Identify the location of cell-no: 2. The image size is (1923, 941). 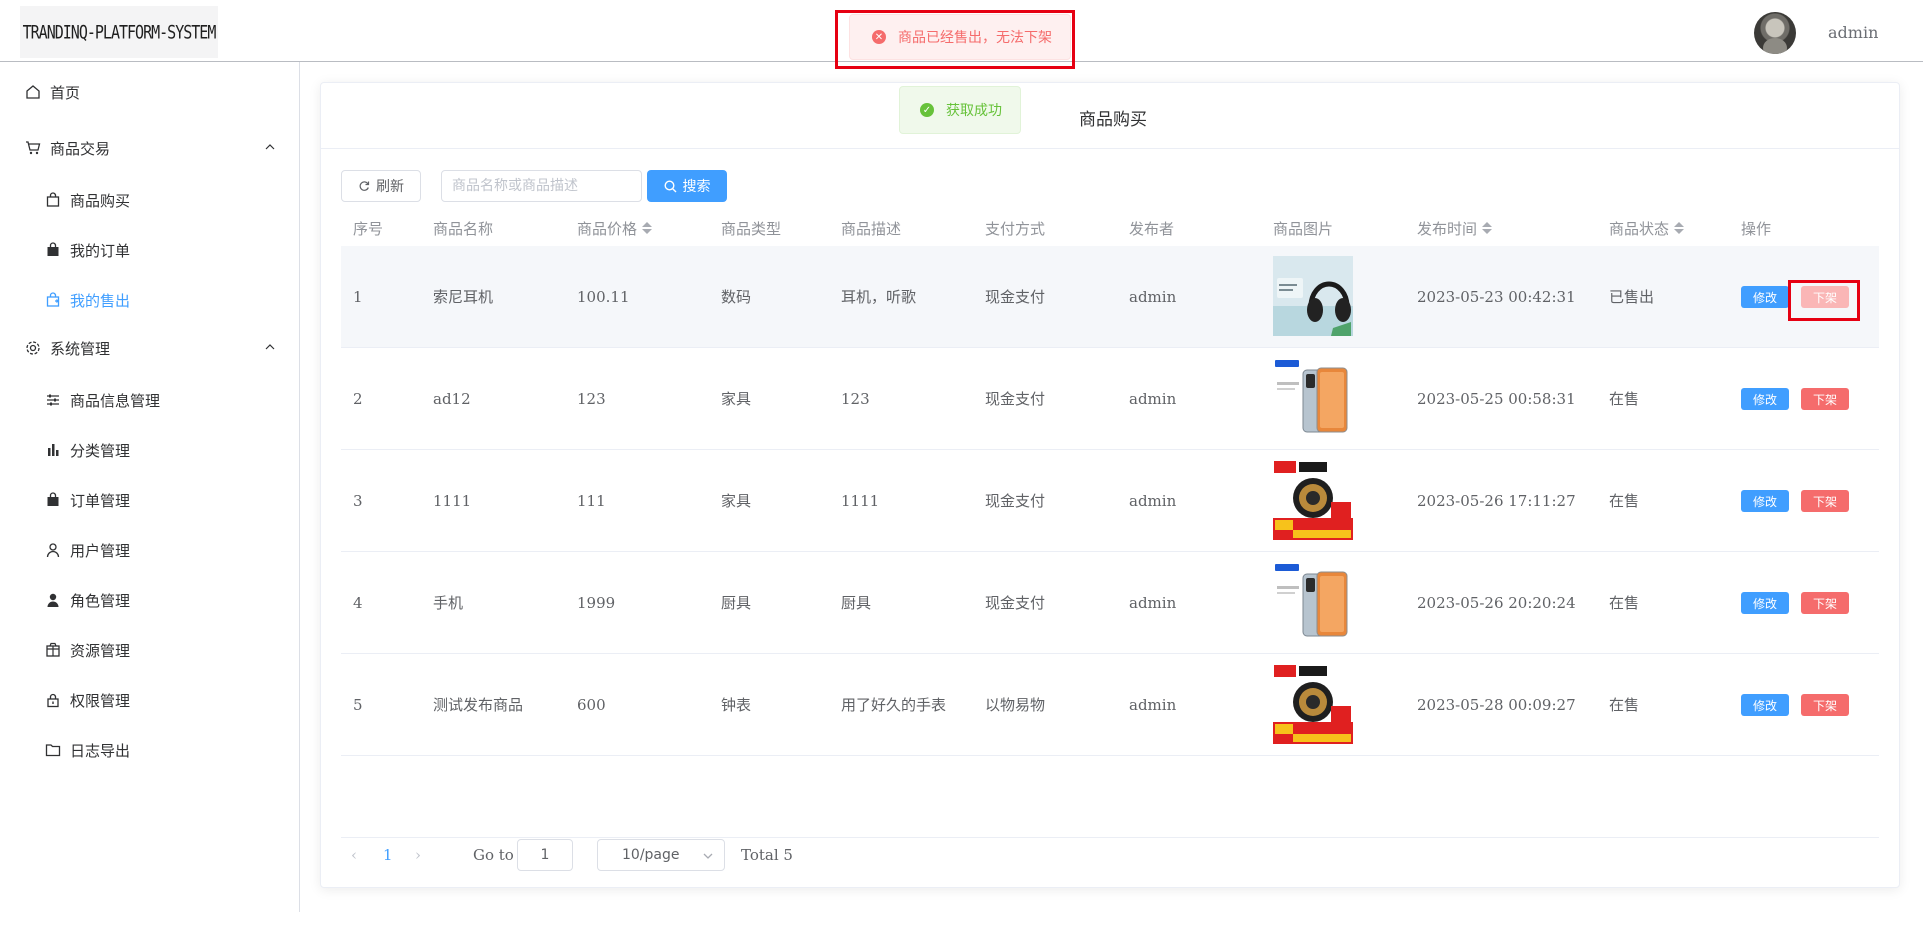
(358, 398).